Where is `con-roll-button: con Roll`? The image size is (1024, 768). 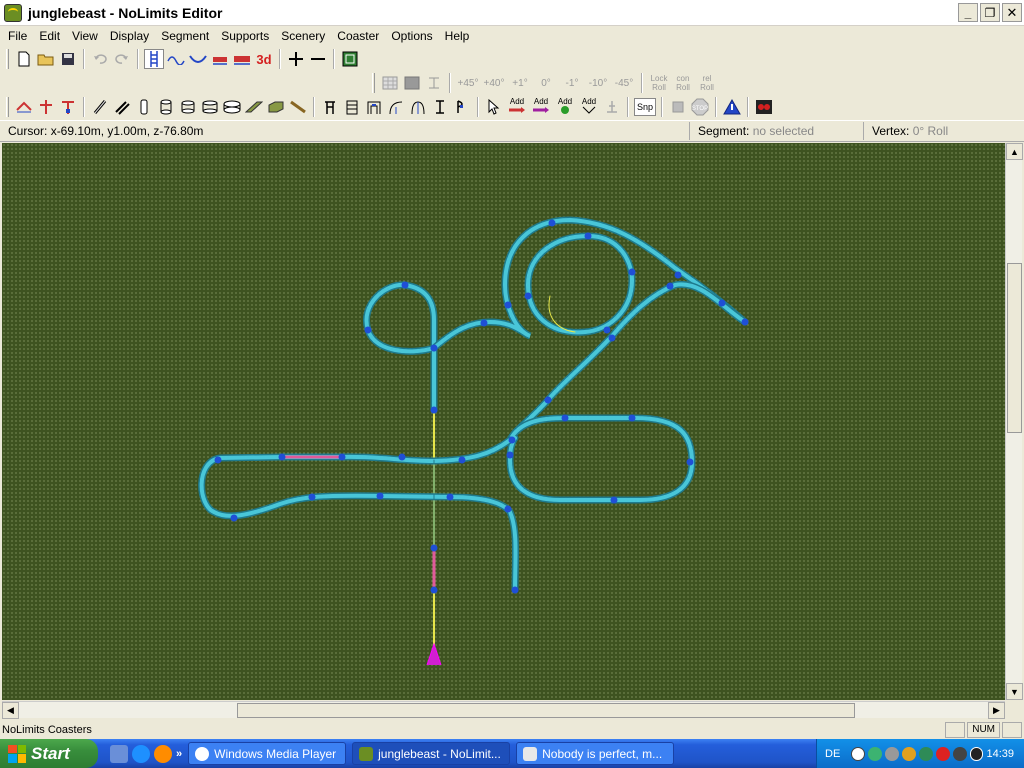 con-roll-button: con Roll is located at coordinates (683, 83).